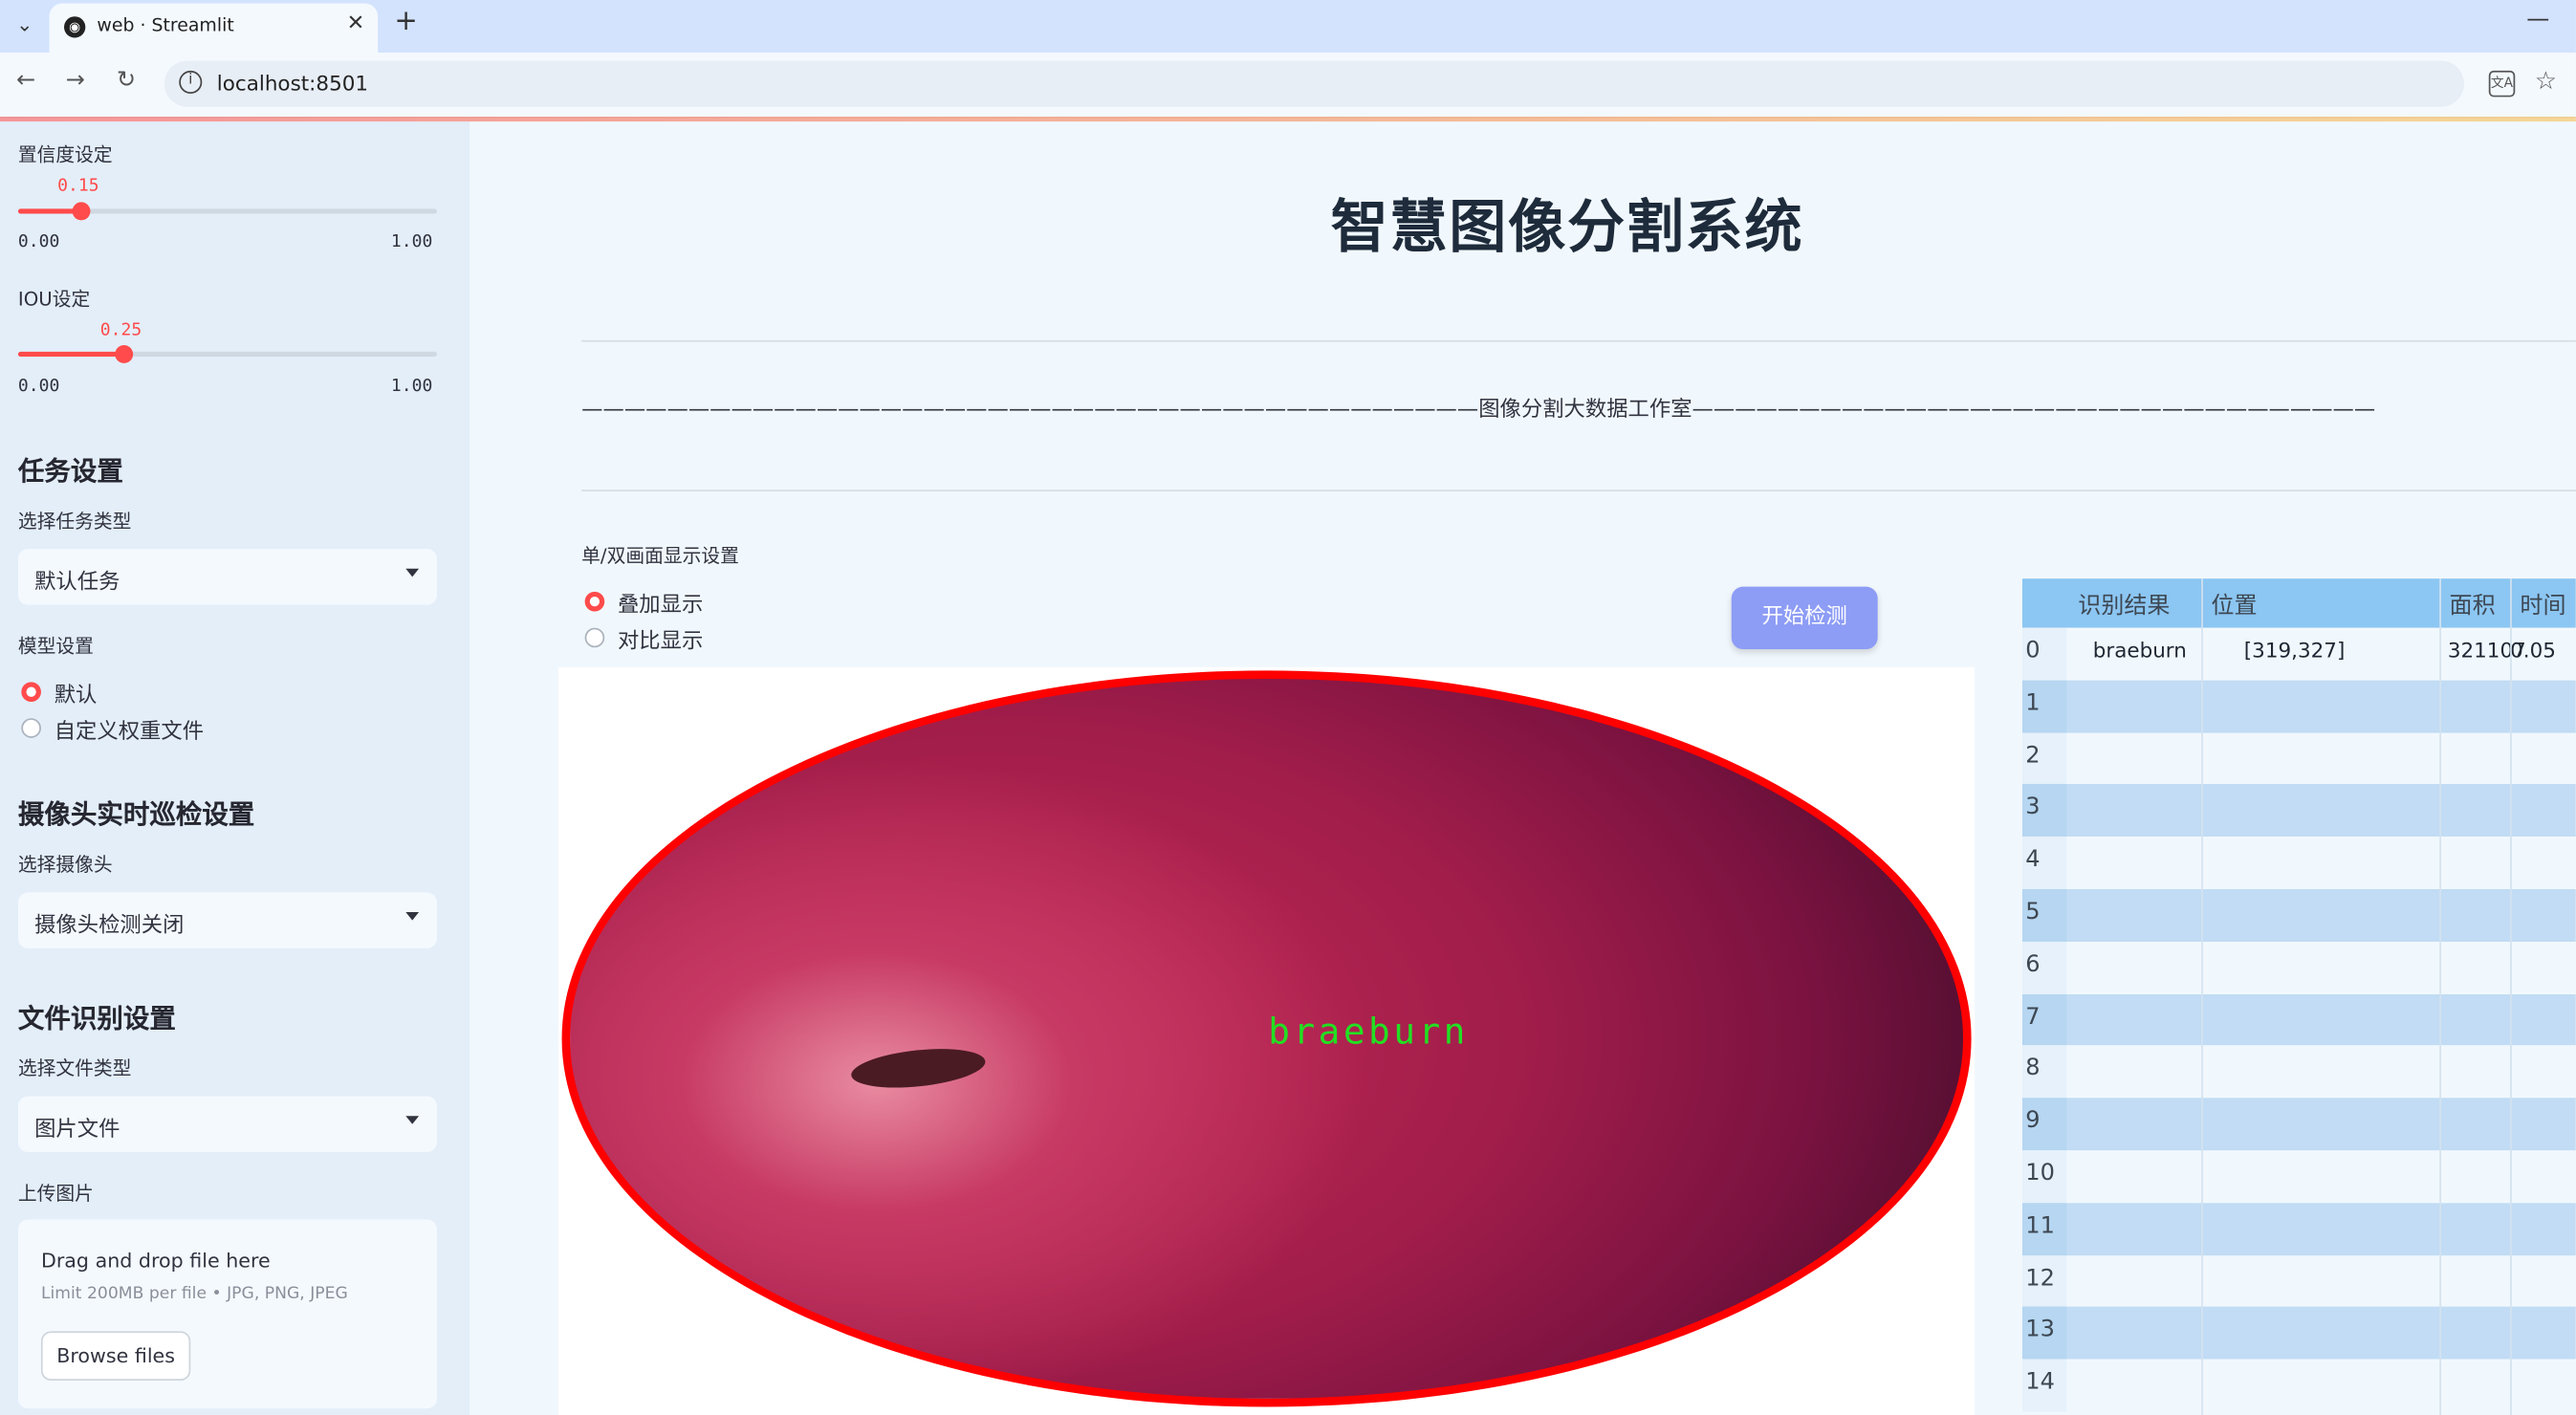 This screenshot has height=1415, width=2576. What do you see at coordinates (227, 211) in the screenshot?
I see `confidence-slider` at bounding box center [227, 211].